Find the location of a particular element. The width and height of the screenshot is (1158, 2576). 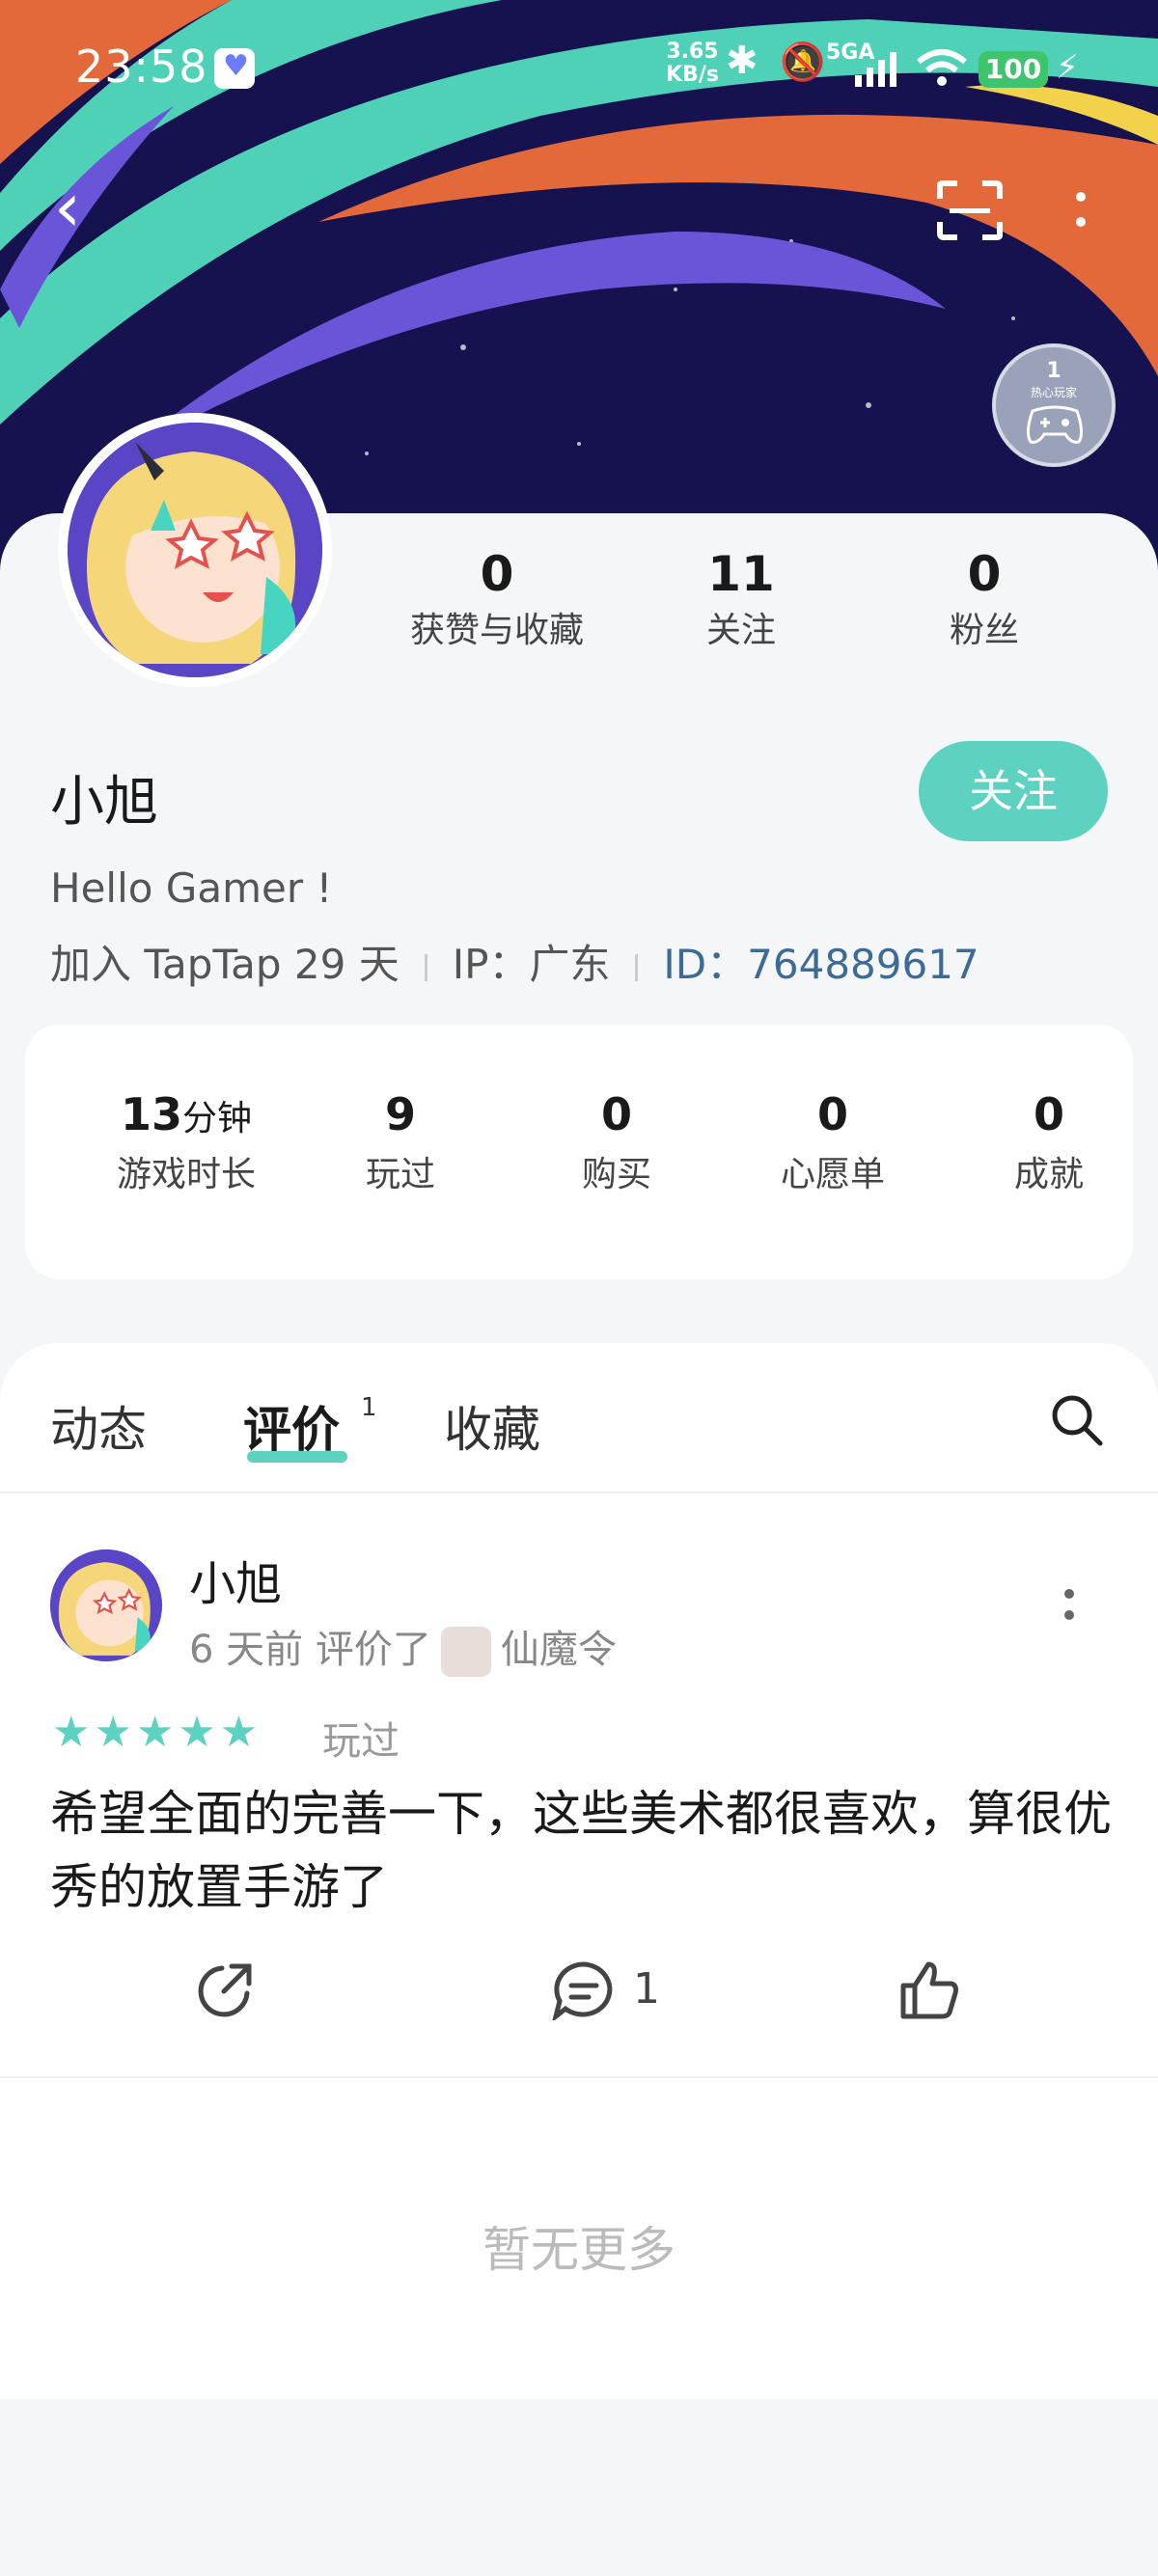

stat-following-label: 关注 is located at coordinates (740, 630).